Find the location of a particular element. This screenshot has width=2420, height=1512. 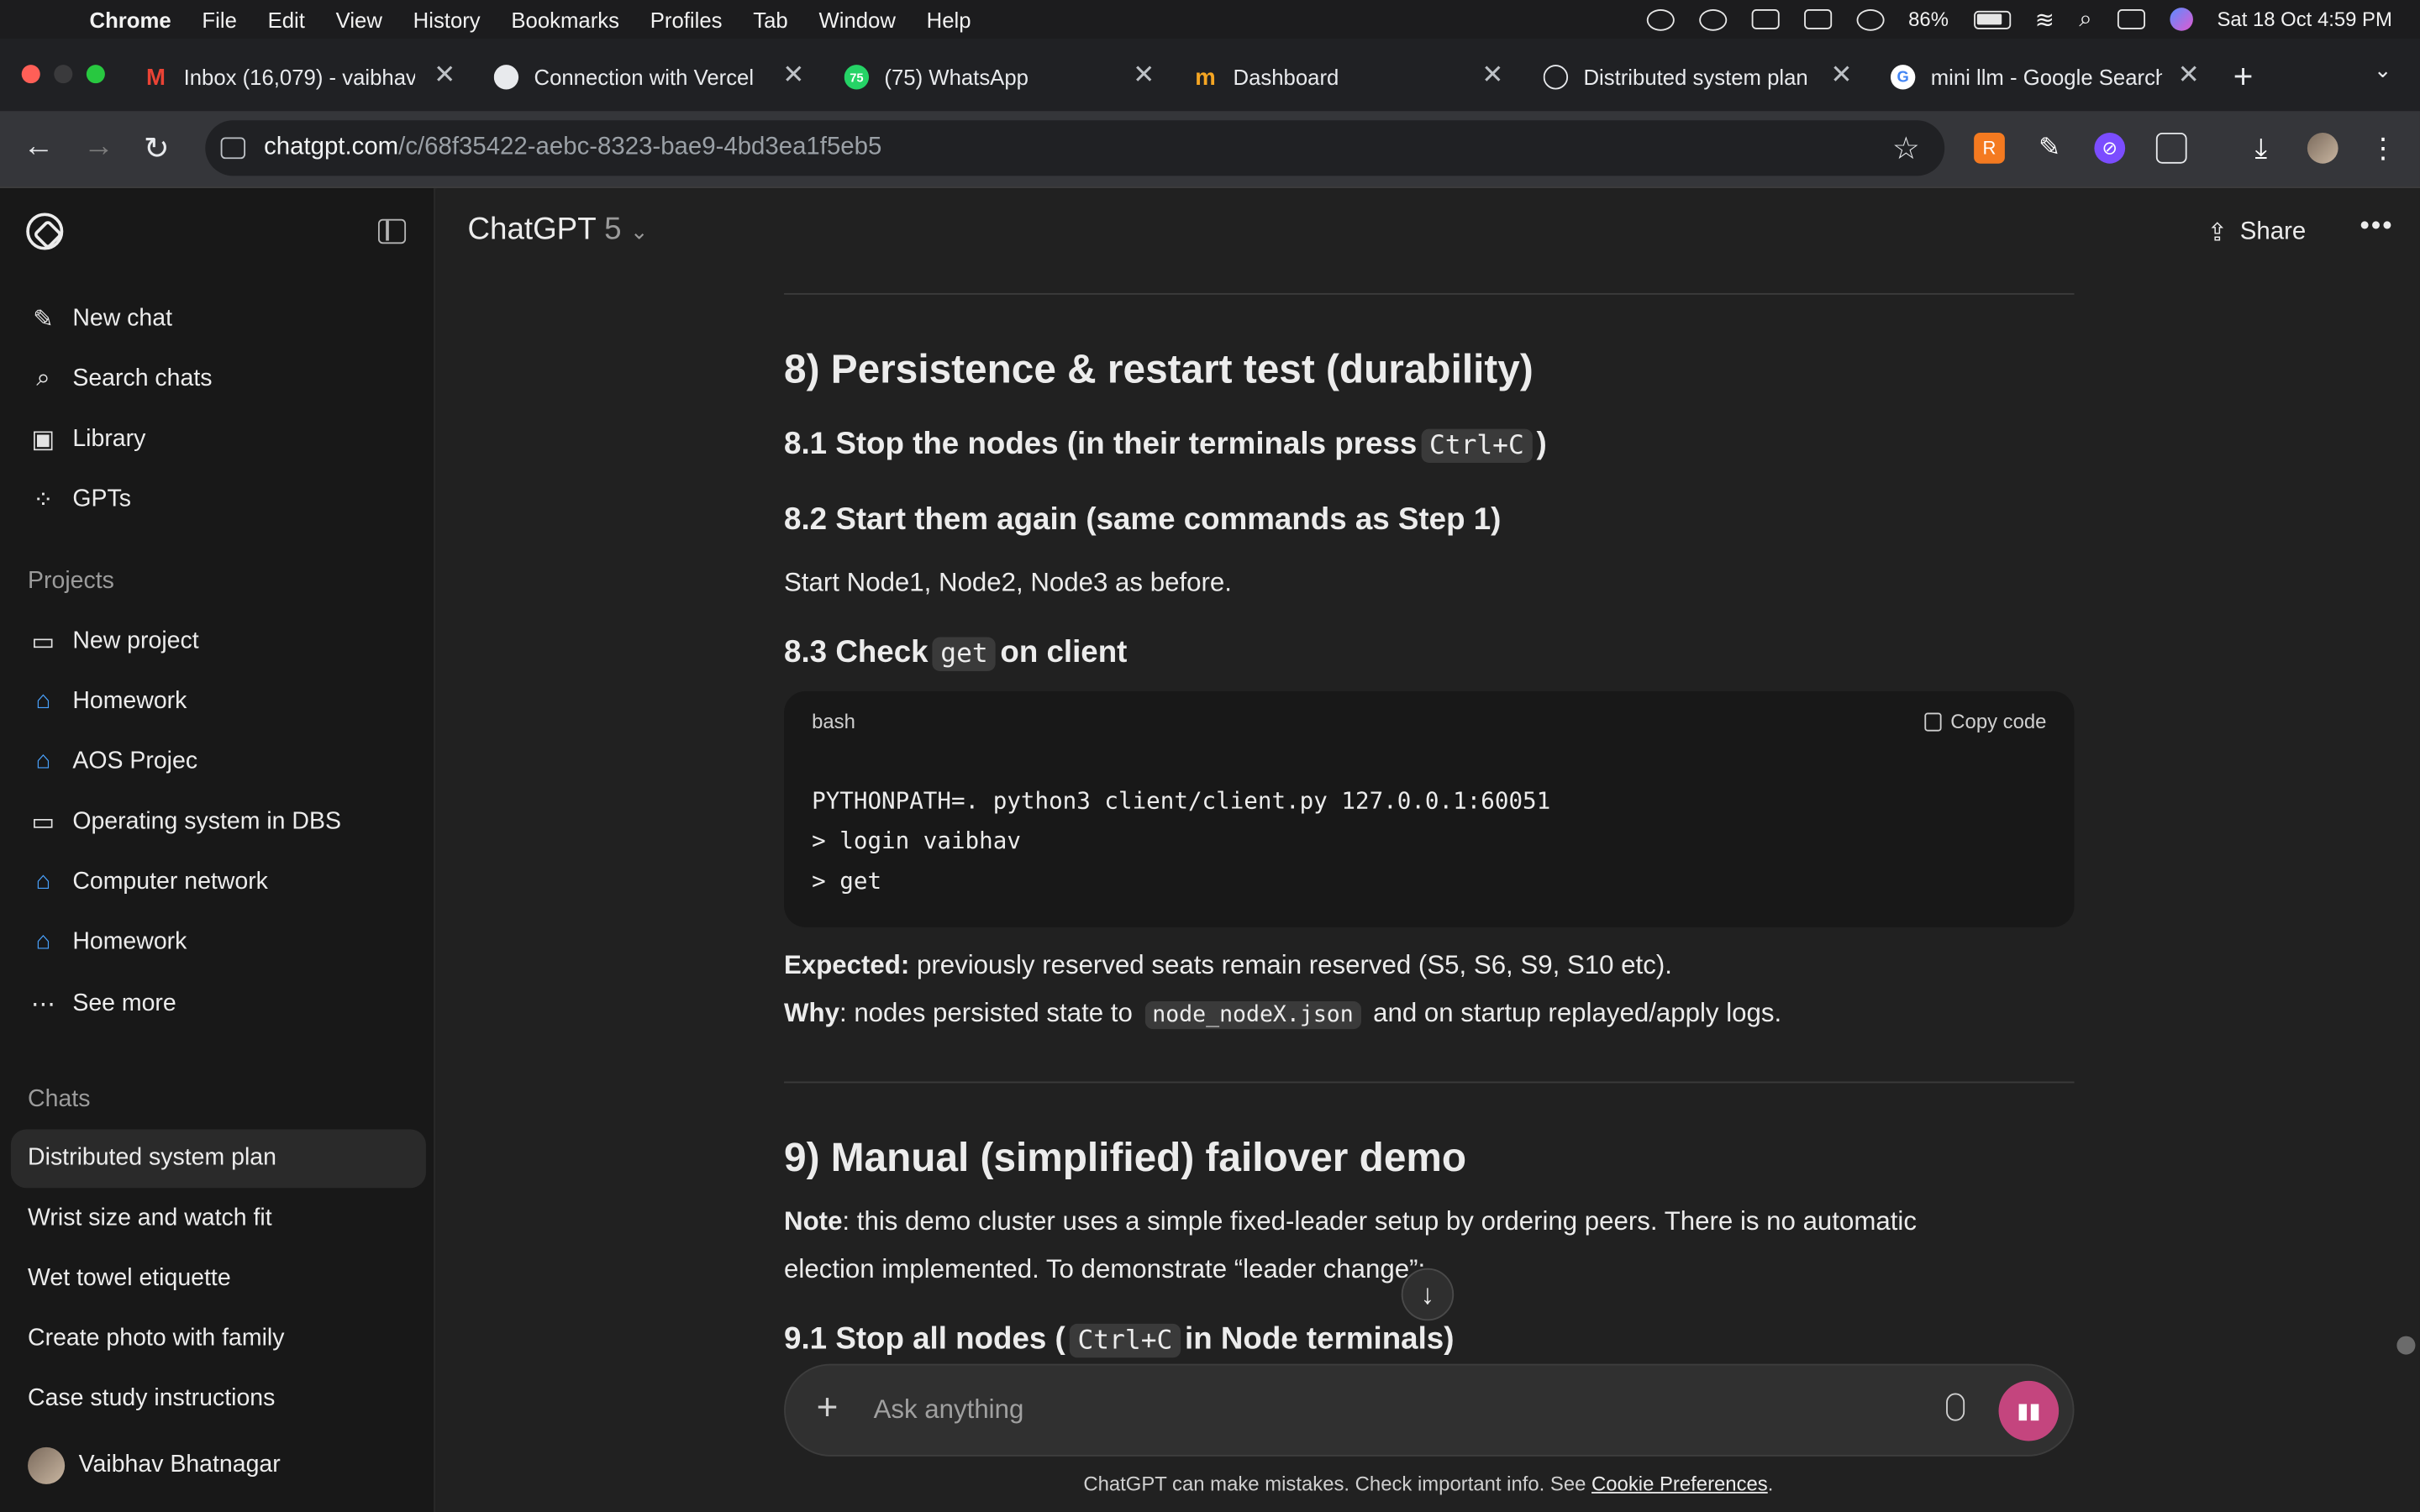

chat-item-wet-towel: Wet towel etiquette is located at coordinates (218, 1279).